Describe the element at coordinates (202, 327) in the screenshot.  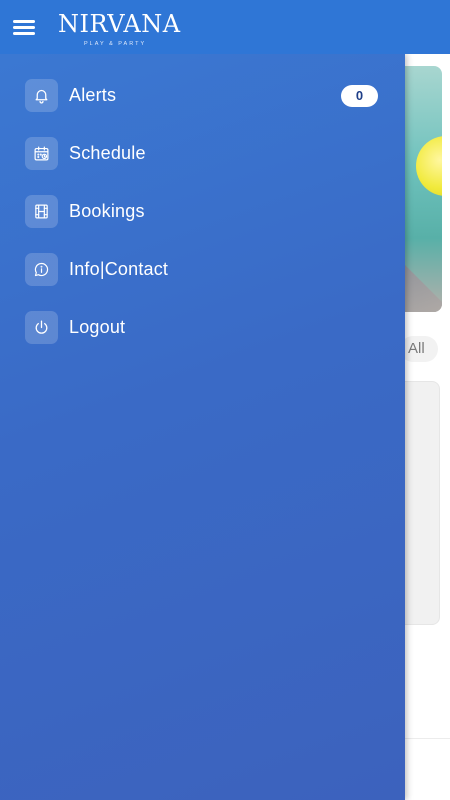
I see `drawer-item-logout: Logout` at that location.